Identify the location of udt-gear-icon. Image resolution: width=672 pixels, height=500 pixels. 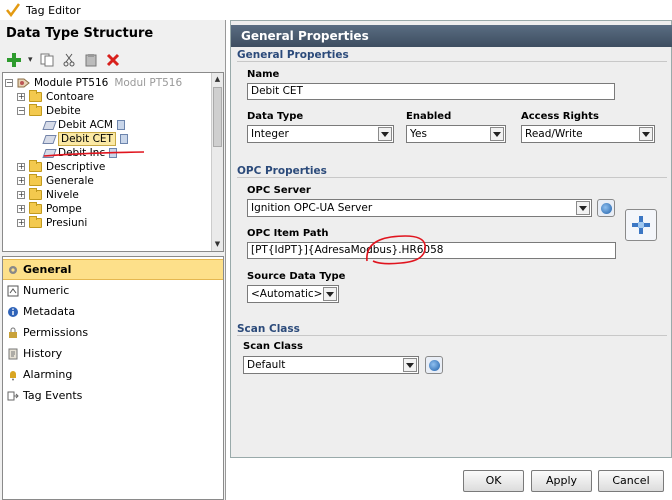
(23, 82).